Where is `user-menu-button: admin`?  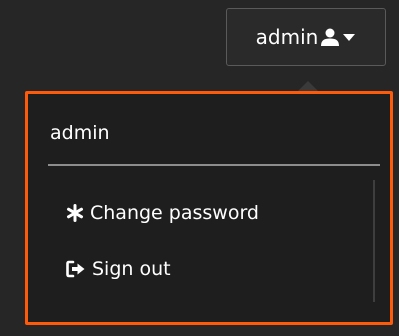
user-menu-button: admin is located at coordinates (306, 37).